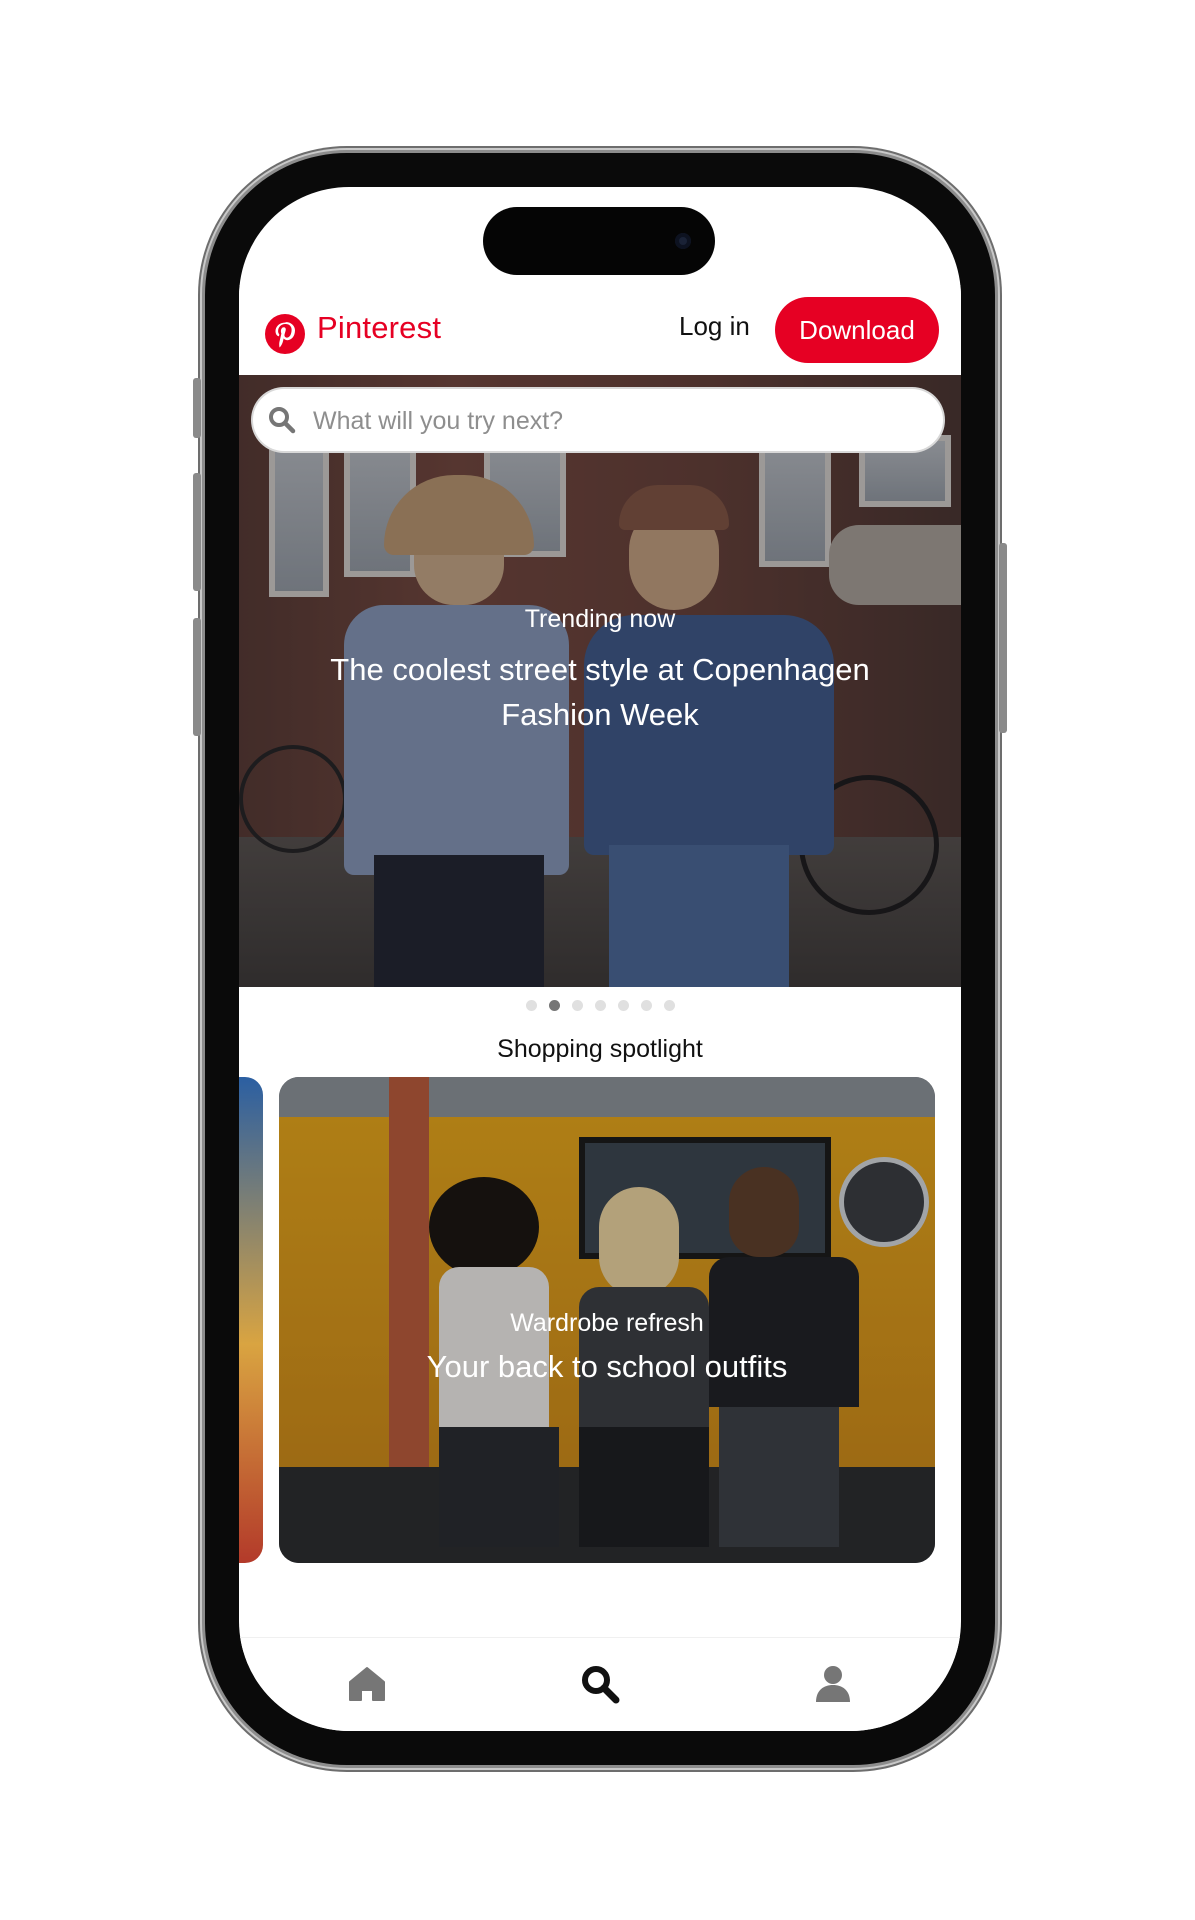 This screenshot has height=1920, width=1195. Describe the element at coordinates (599, 241) in the screenshot. I see `dynamic-island` at that location.